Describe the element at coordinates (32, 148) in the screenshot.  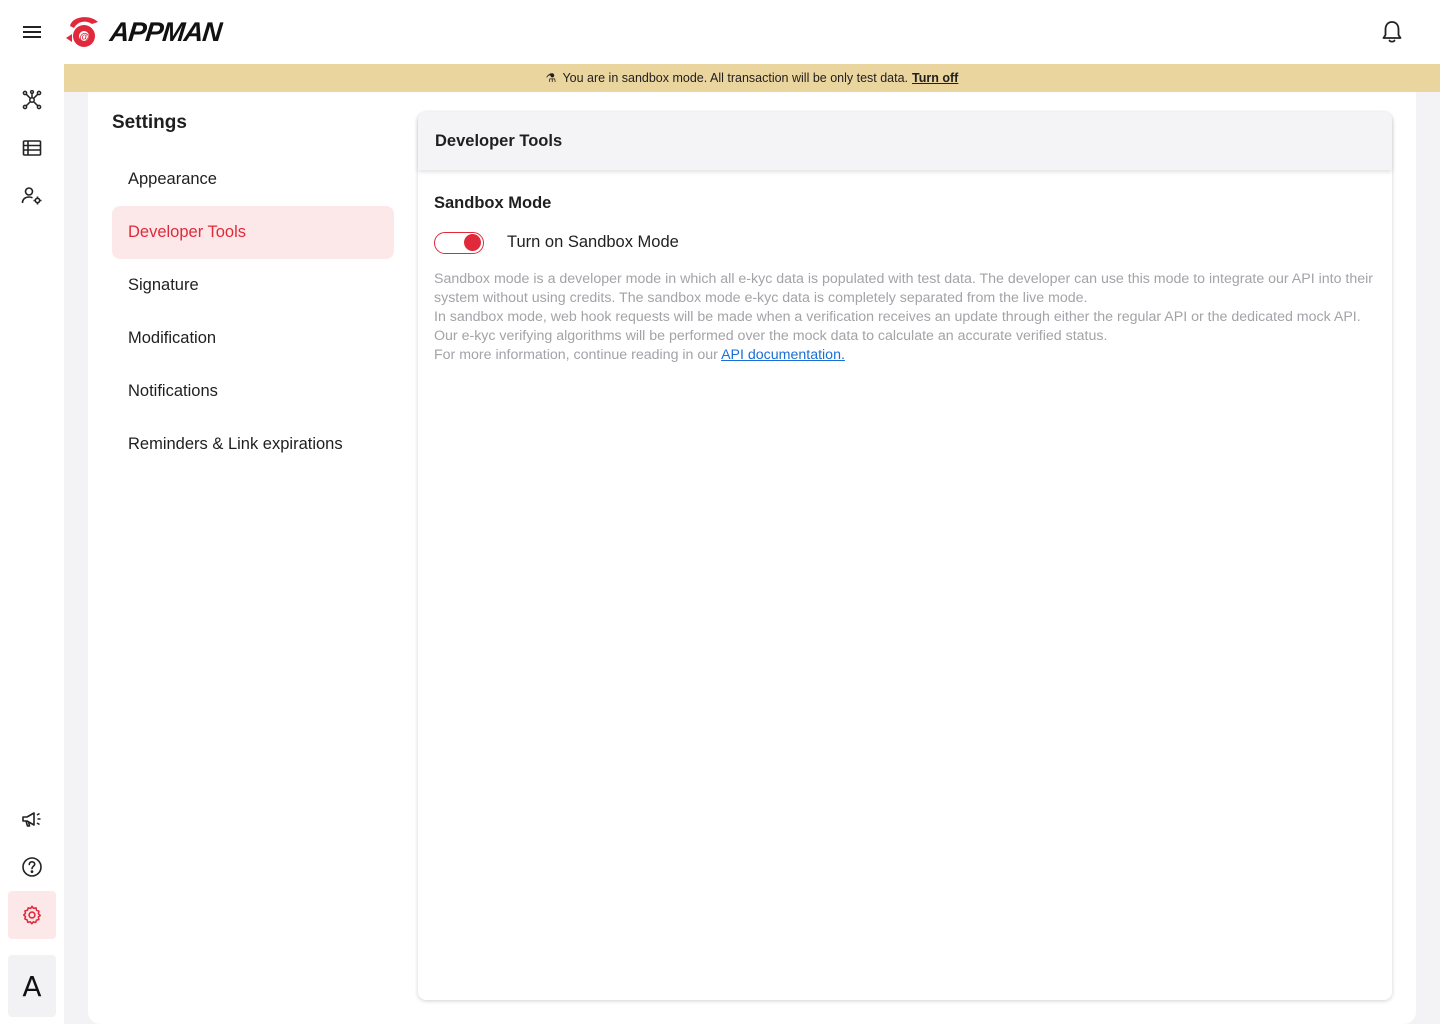
I see `table-icon` at that location.